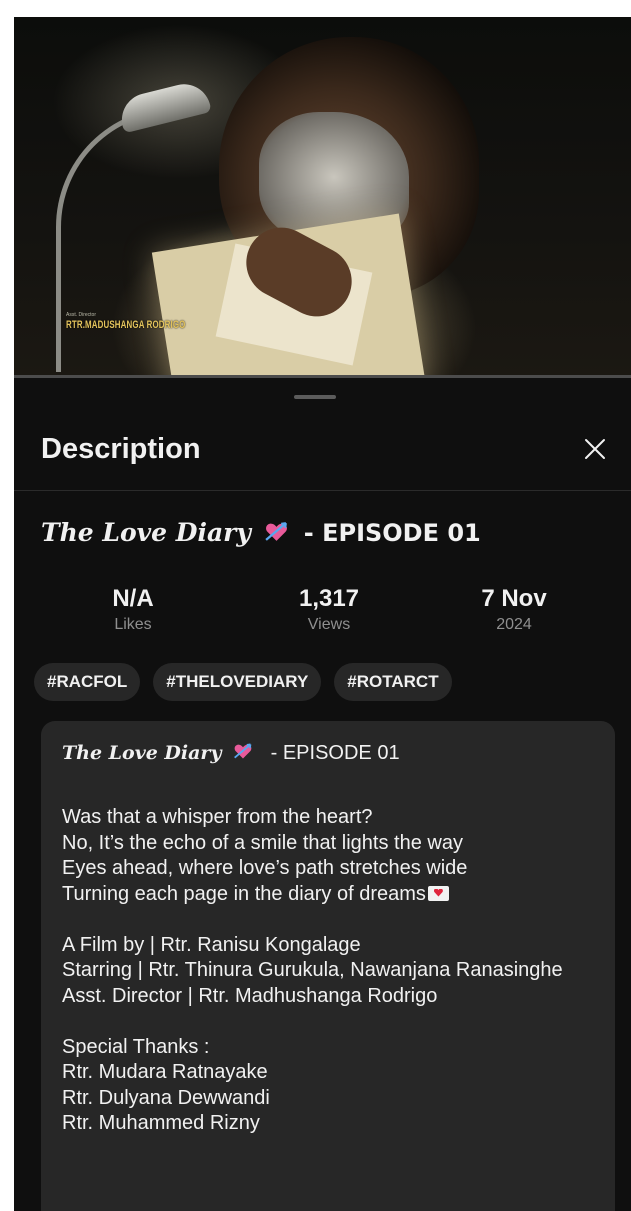  What do you see at coordinates (335, 753) in the screenshot?
I see `description-title-episode: - EPISODE 01` at bounding box center [335, 753].